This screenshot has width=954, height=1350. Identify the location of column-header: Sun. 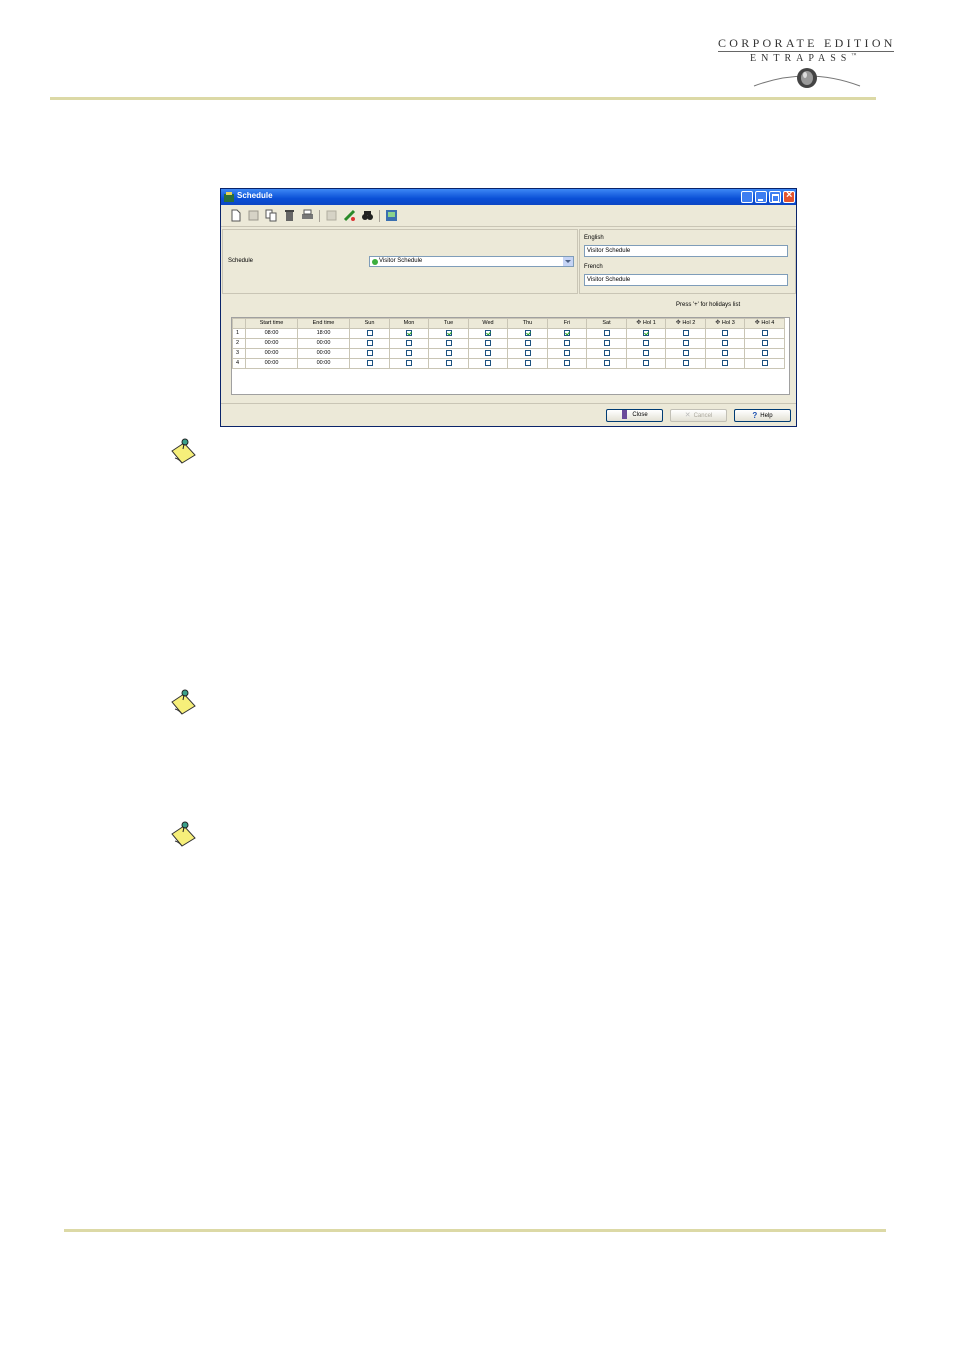
(369, 323).